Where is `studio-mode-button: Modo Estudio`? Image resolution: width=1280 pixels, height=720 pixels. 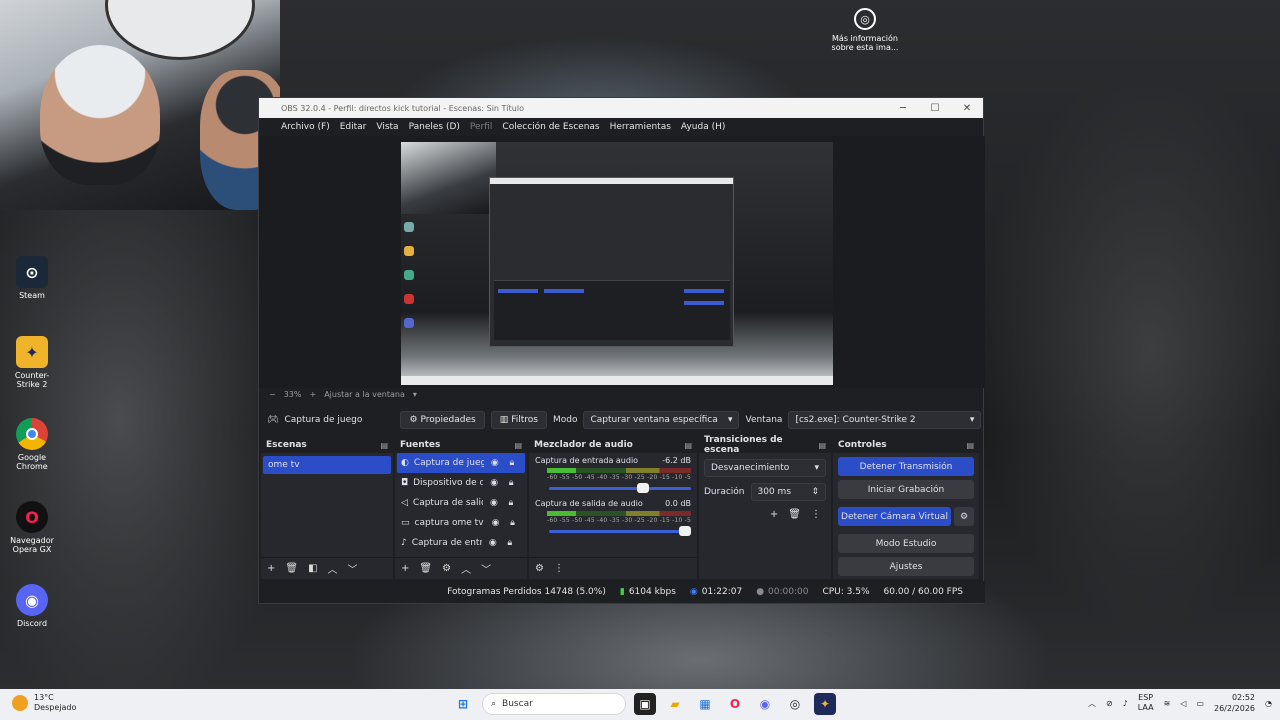
studio-mode-button: Modo Estudio is located at coordinates (906, 543).